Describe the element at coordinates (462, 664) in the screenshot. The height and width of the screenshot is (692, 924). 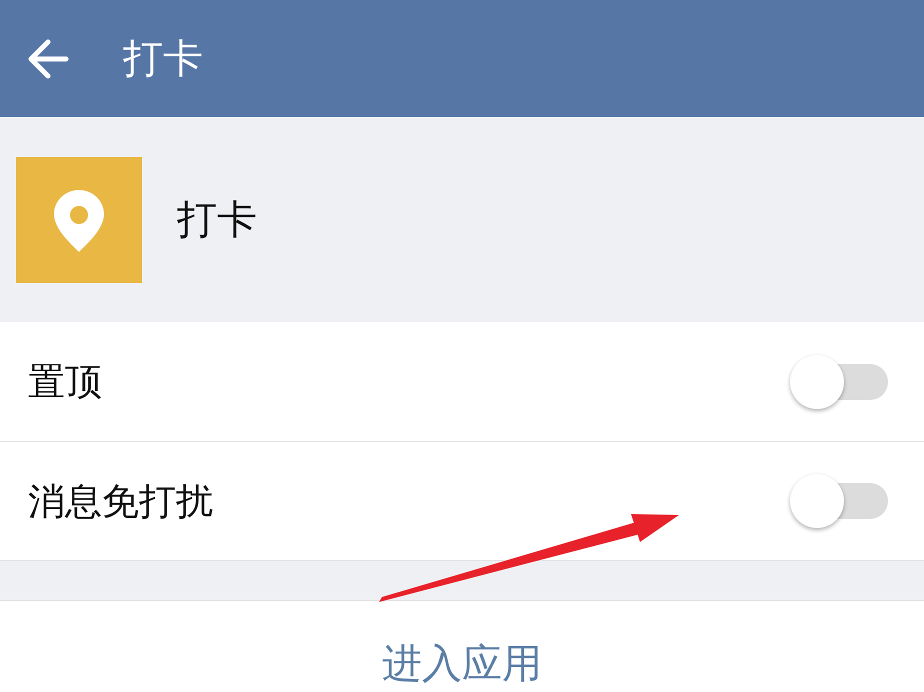
I see `open-app-link: 进入应用` at that location.